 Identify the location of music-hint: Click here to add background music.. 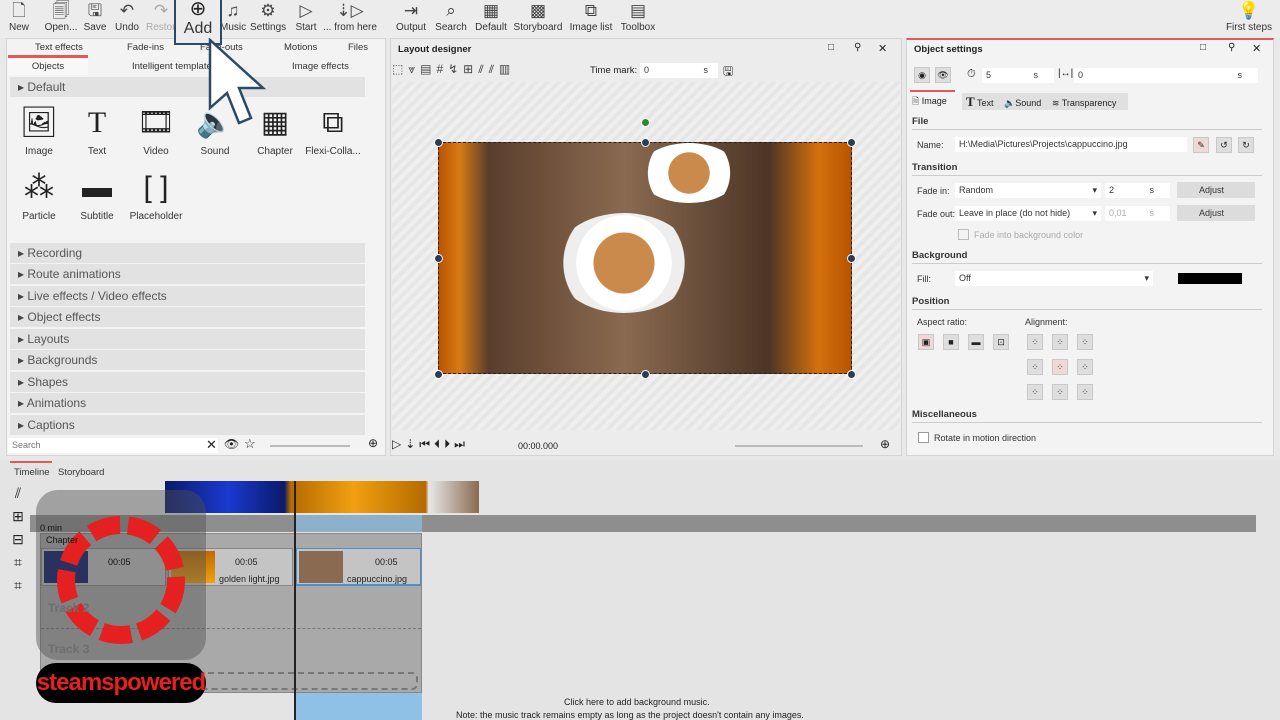
(637, 702).